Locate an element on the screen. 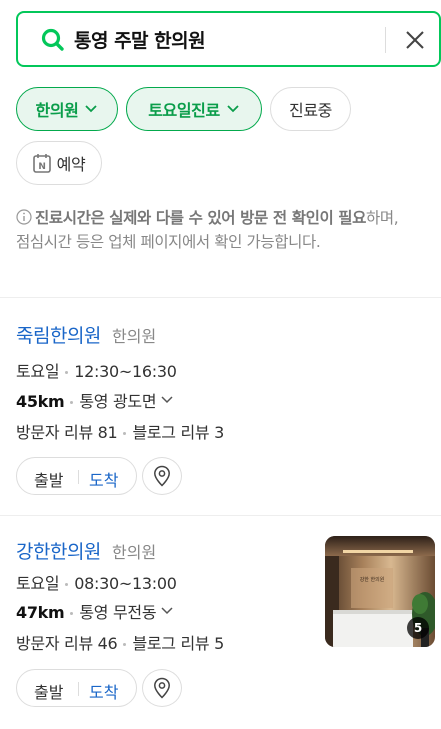 Image resolution: width=441 pixels, height=729 pixels. location-row: 45km 통영 광도면 is located at coordinates (95, 400).